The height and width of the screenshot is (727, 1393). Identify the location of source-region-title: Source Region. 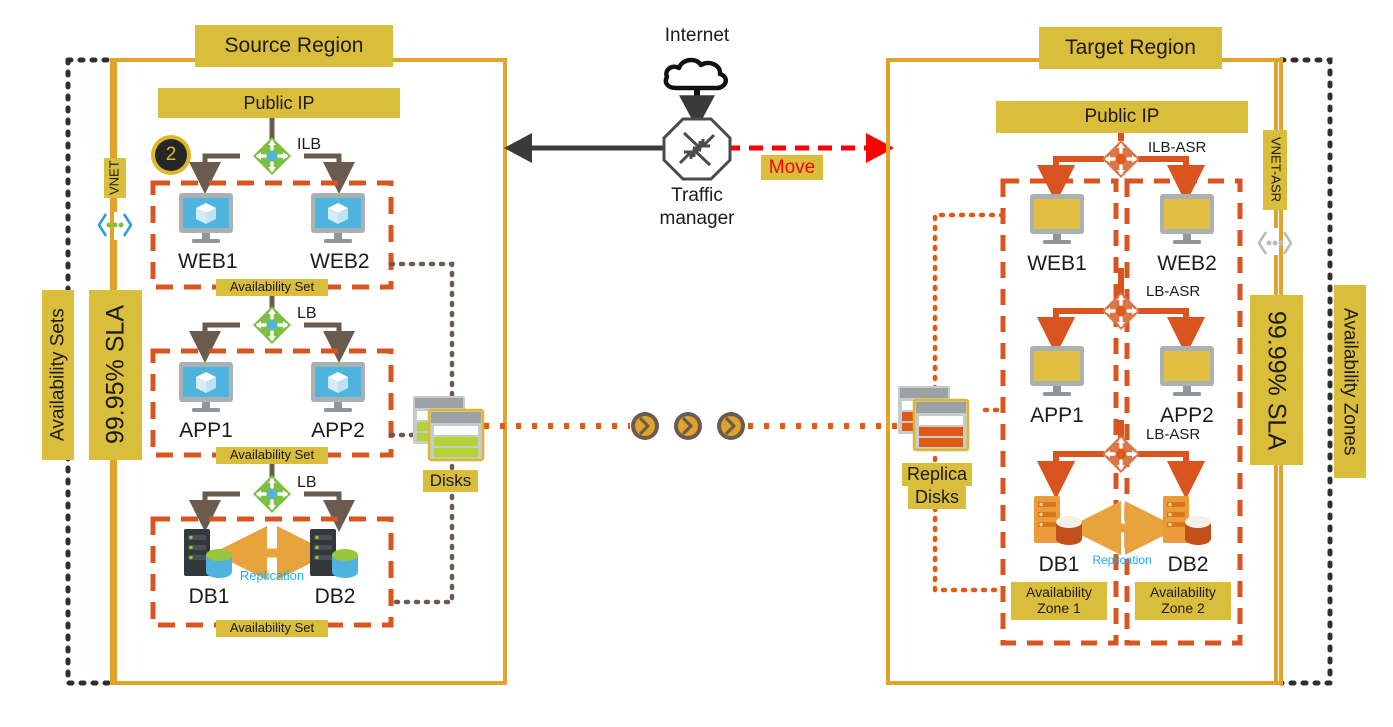
(294, 46).